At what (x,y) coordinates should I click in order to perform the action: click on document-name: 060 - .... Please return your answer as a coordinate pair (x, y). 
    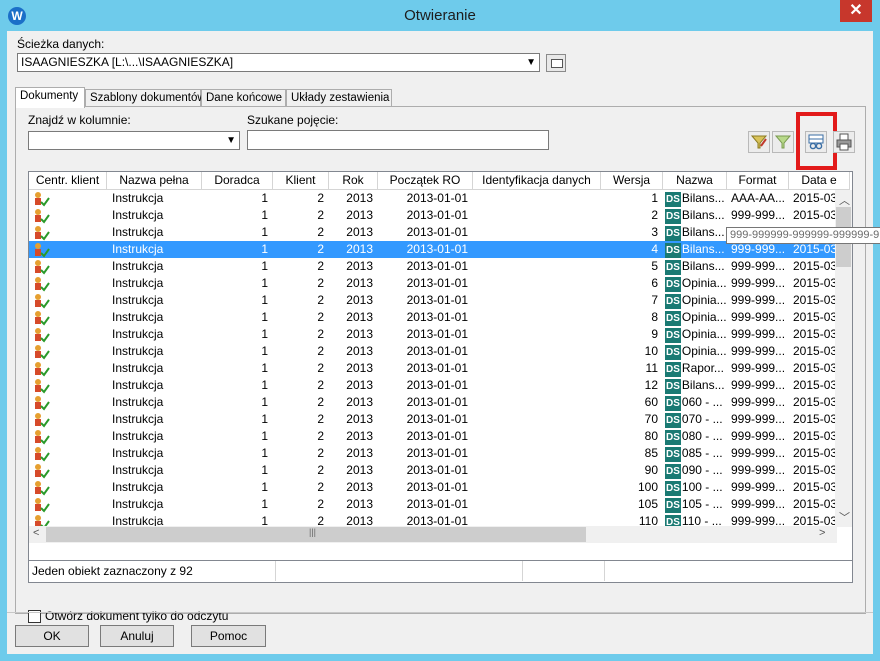
    Looking at the image, I should click on (702, 402).